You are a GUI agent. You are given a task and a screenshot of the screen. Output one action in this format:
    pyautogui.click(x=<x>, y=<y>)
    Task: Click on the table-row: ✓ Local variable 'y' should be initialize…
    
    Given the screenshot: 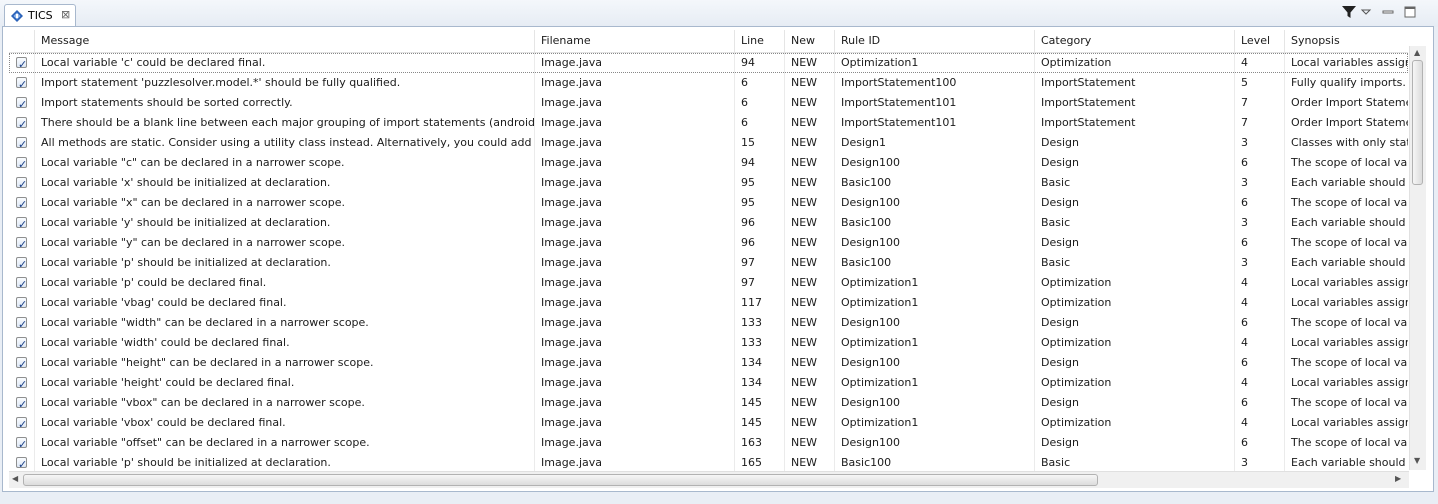 What is the action you would take?
    pyautogui.click(x=708, y=223)
    